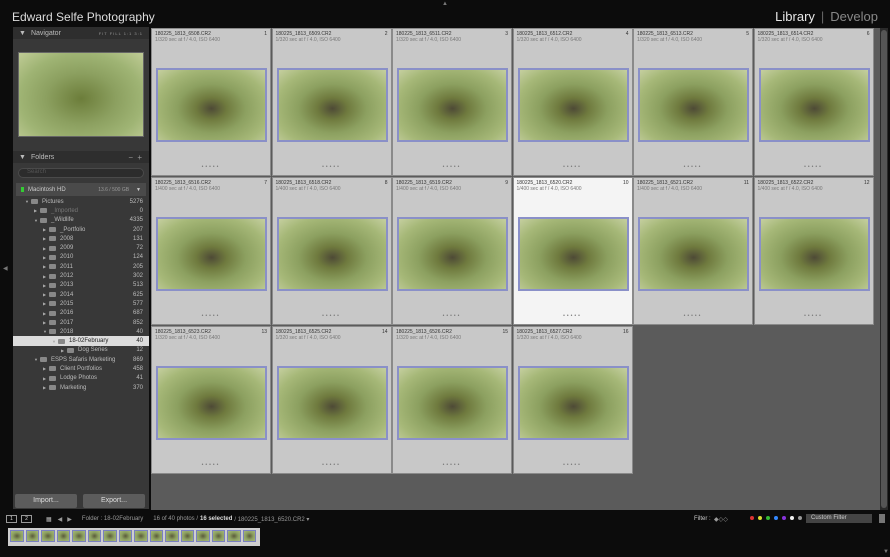 The height and width of the screenshot is (557, 890). Describe the element at coordinates (81, 322) in the screenshot. I see `folder-item: ▶ 2017 852` at that location.